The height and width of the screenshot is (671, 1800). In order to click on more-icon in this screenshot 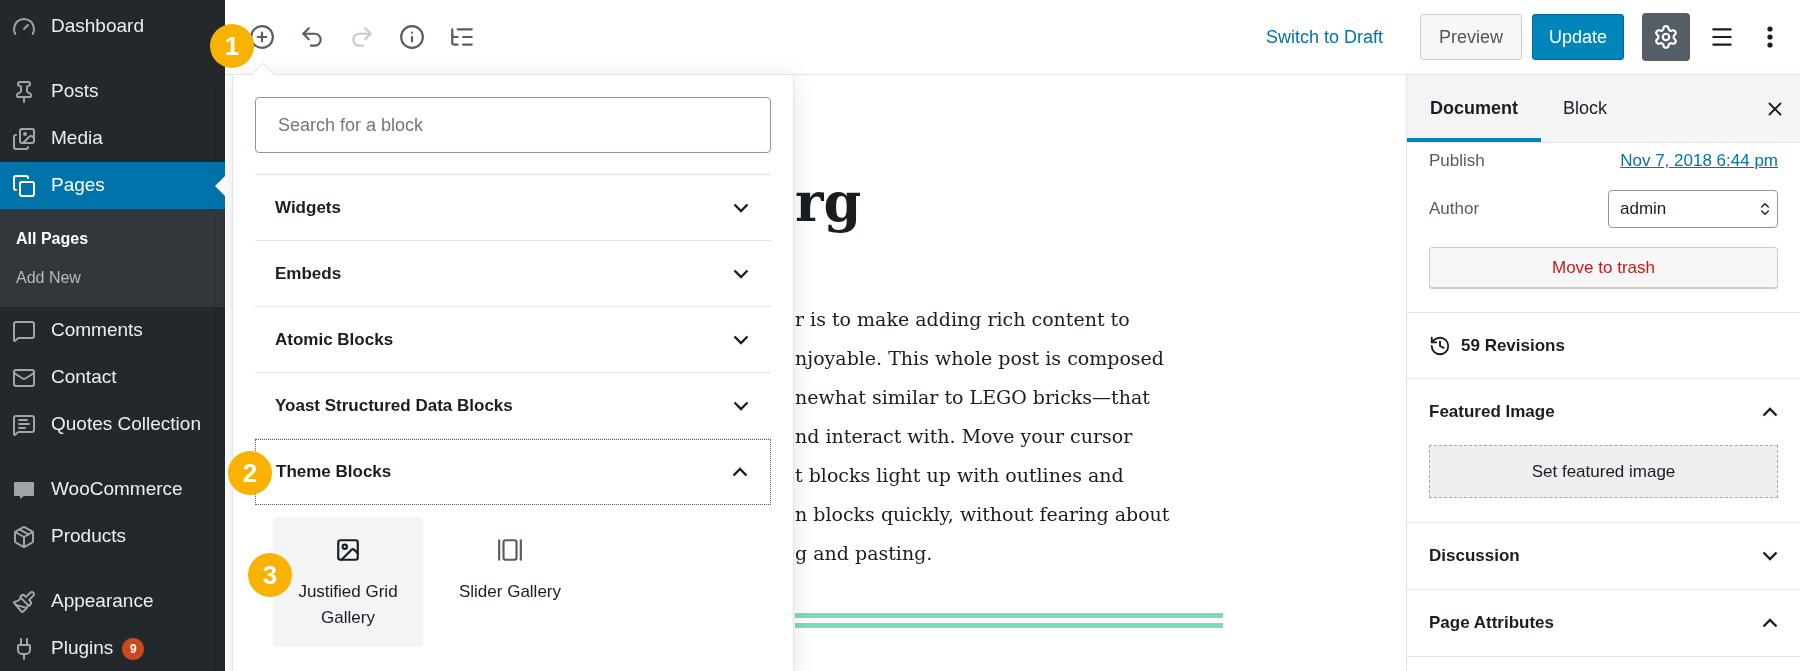, I will do `click(1770, 37)`.